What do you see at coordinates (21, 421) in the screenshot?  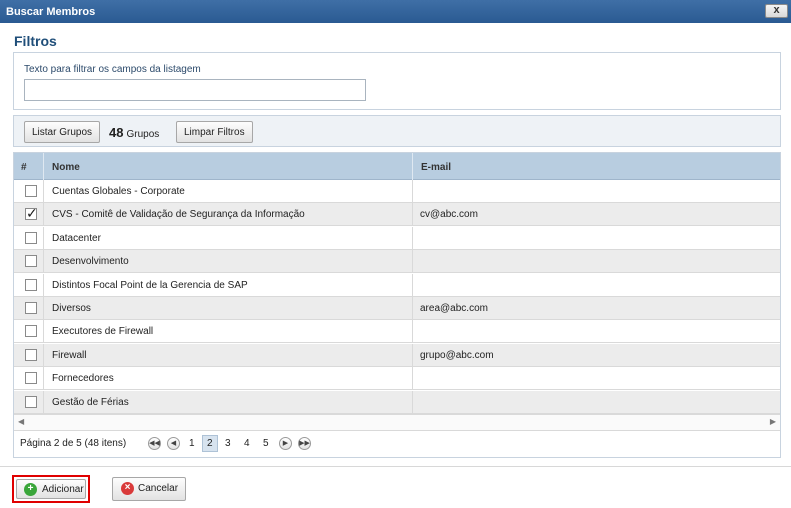 I see `scroll-left-icon: ◀` at bounding box center [21, 421].